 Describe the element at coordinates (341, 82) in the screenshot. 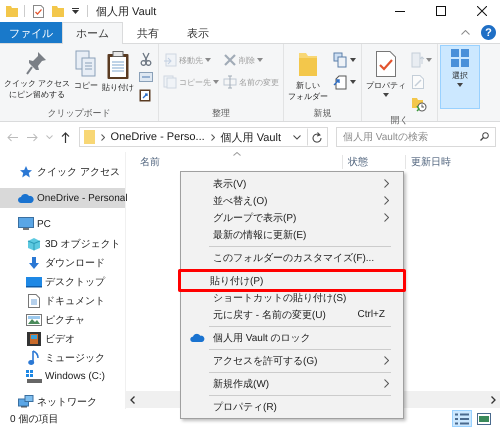

I see `easy-access-icon` at that location.